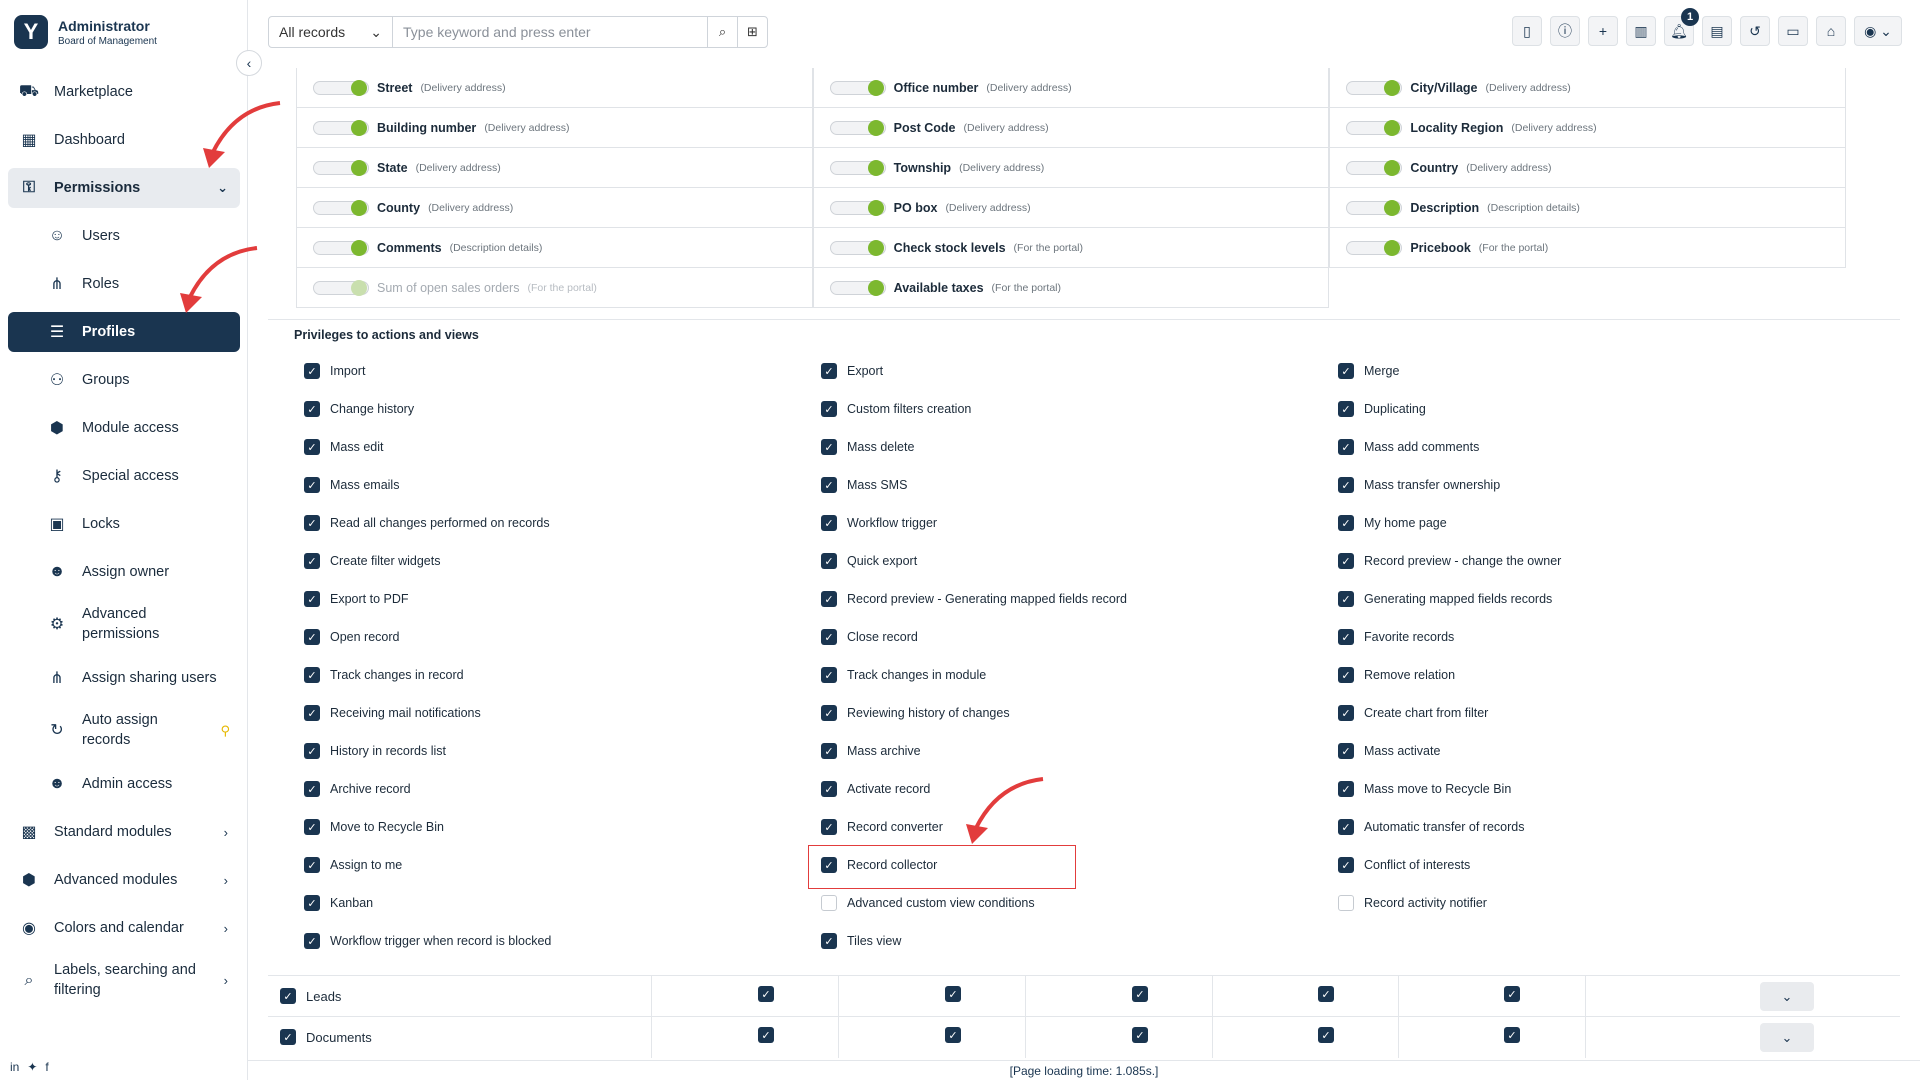  I want to click on sidebar-item-auto-assign-records: ↻ Auto assign records ⚲, so click(124, 731).